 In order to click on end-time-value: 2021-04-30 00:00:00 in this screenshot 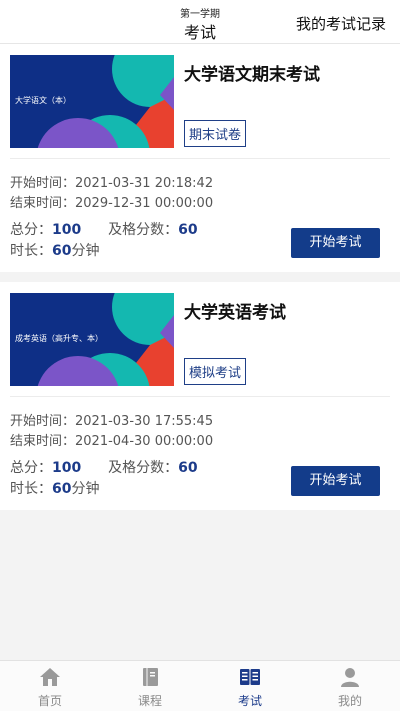, I will do `click(144, 441)`.